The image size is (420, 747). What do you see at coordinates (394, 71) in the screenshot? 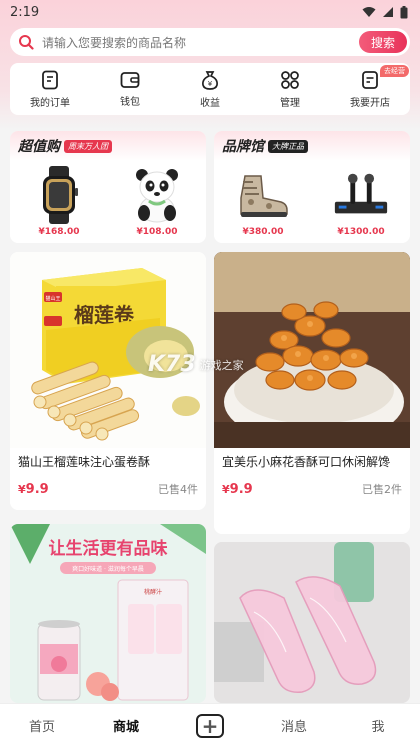
I see `menu-badge: 去经营` at bounding box center [394, 71].